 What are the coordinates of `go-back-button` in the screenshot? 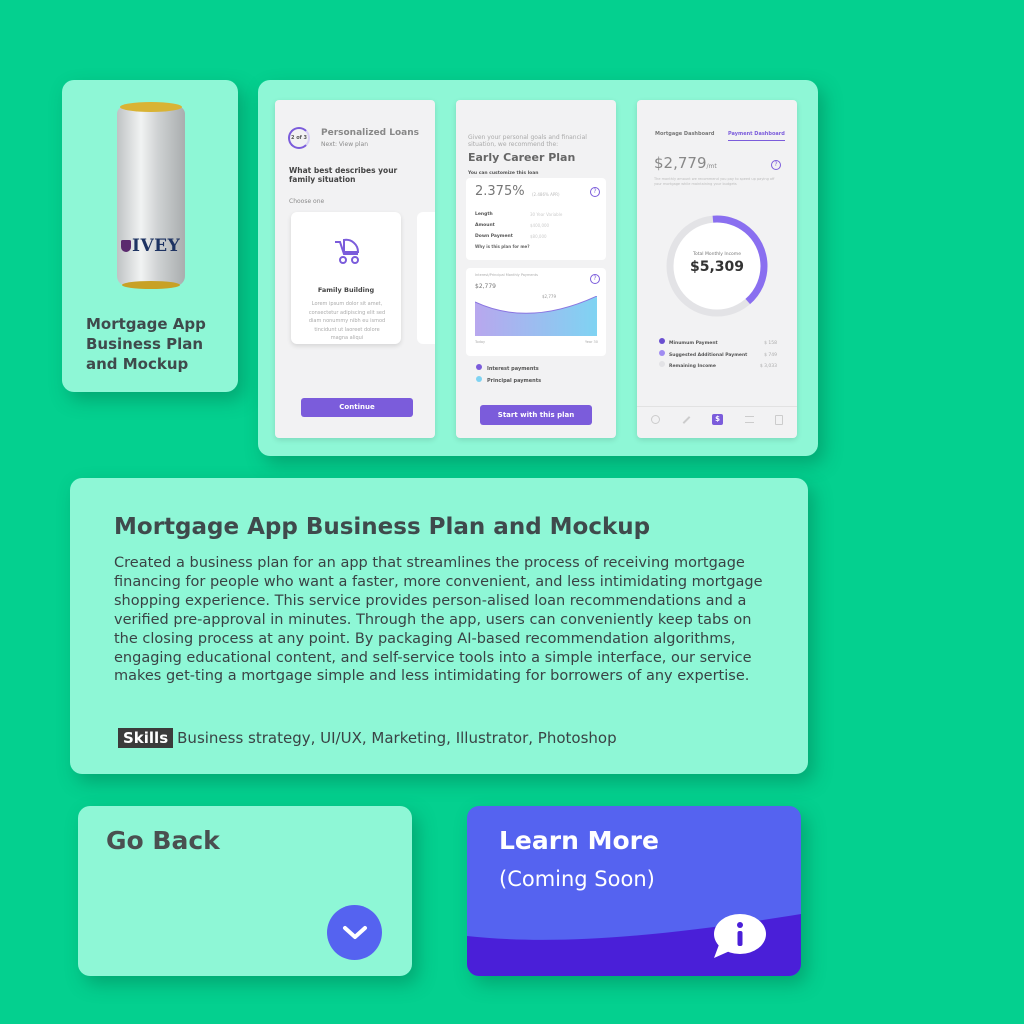 It's located at (354, 932).